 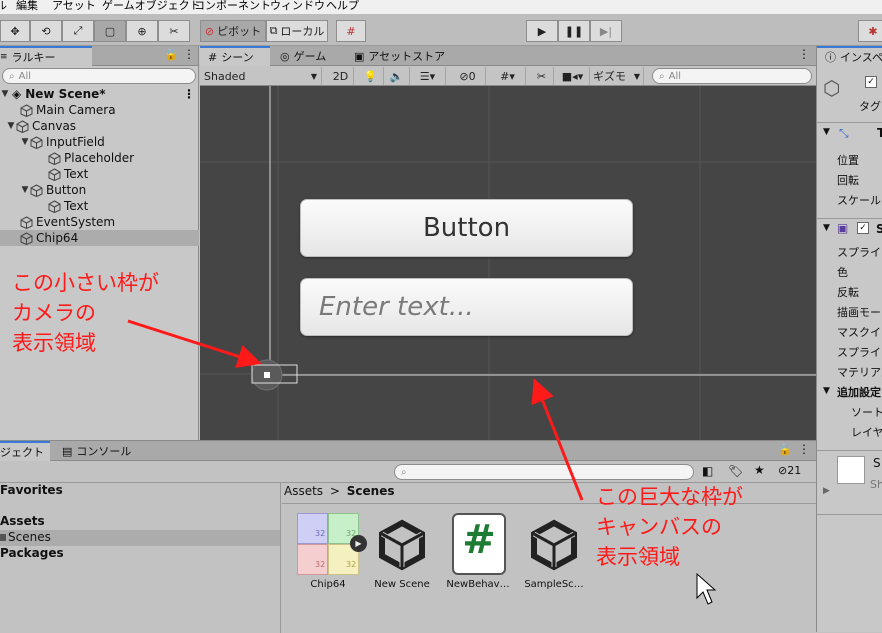 What do you see at coordinates (351, 31) in the screenshot?
I see `grid-snap-icon: #` at bounding box center [351, 31].